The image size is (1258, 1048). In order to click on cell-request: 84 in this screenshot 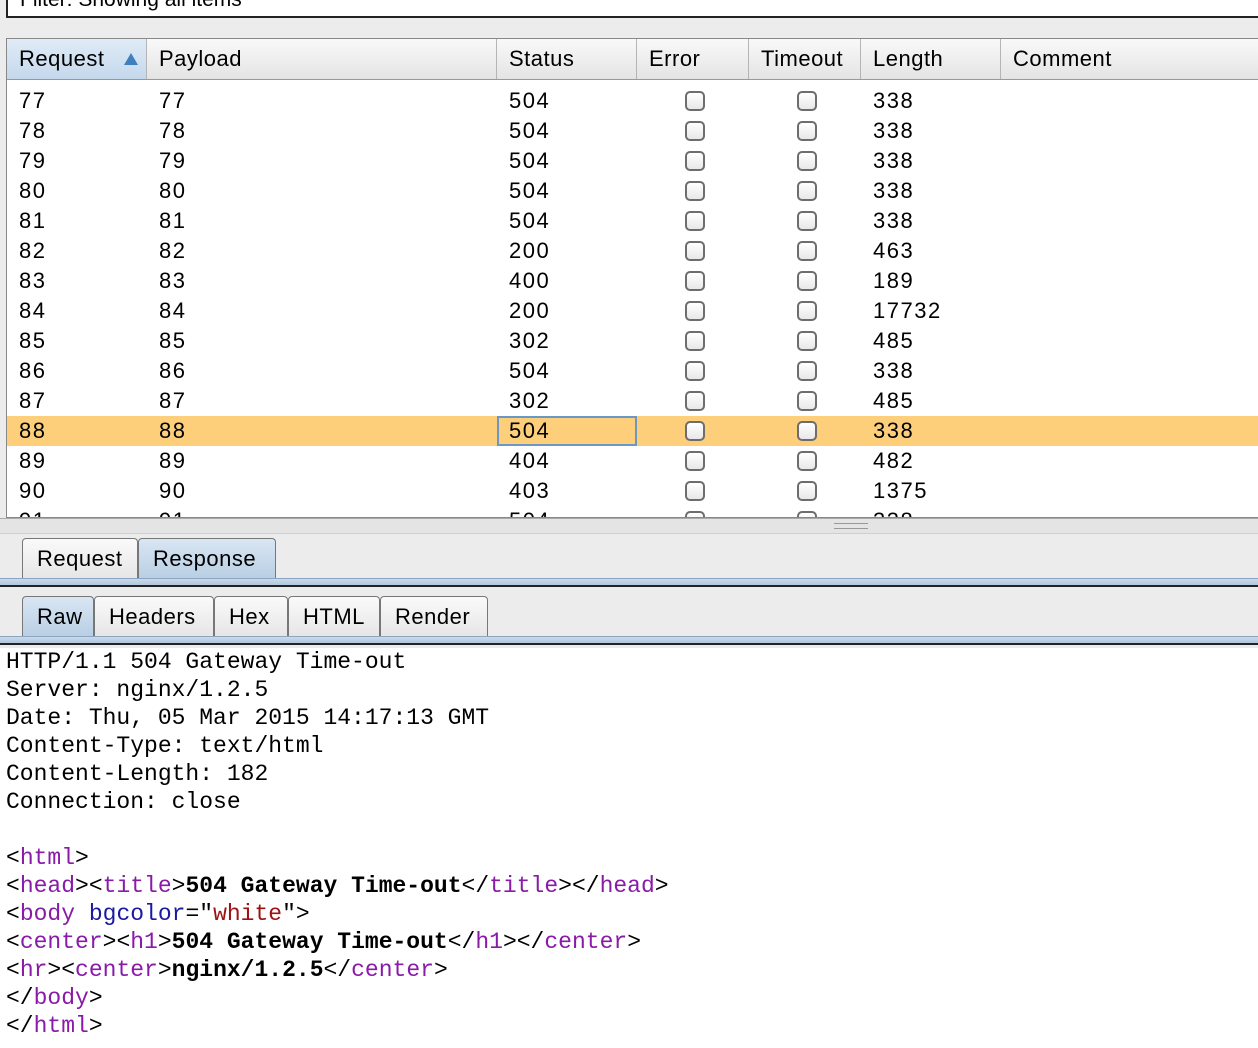, I will do `click(33, 310)`.